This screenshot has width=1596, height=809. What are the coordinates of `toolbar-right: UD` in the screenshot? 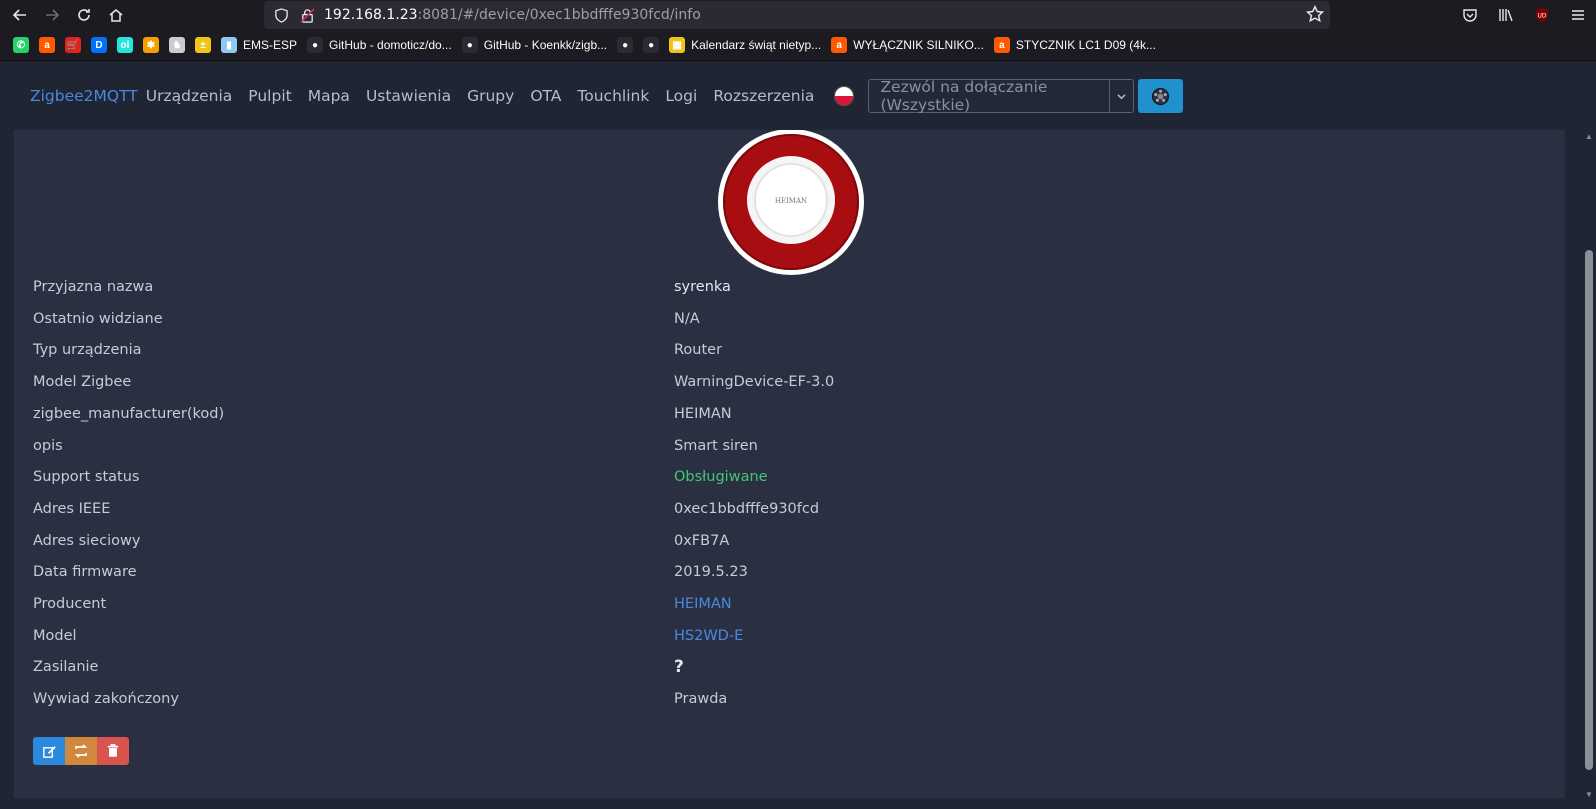 It's located at (1524, 15).